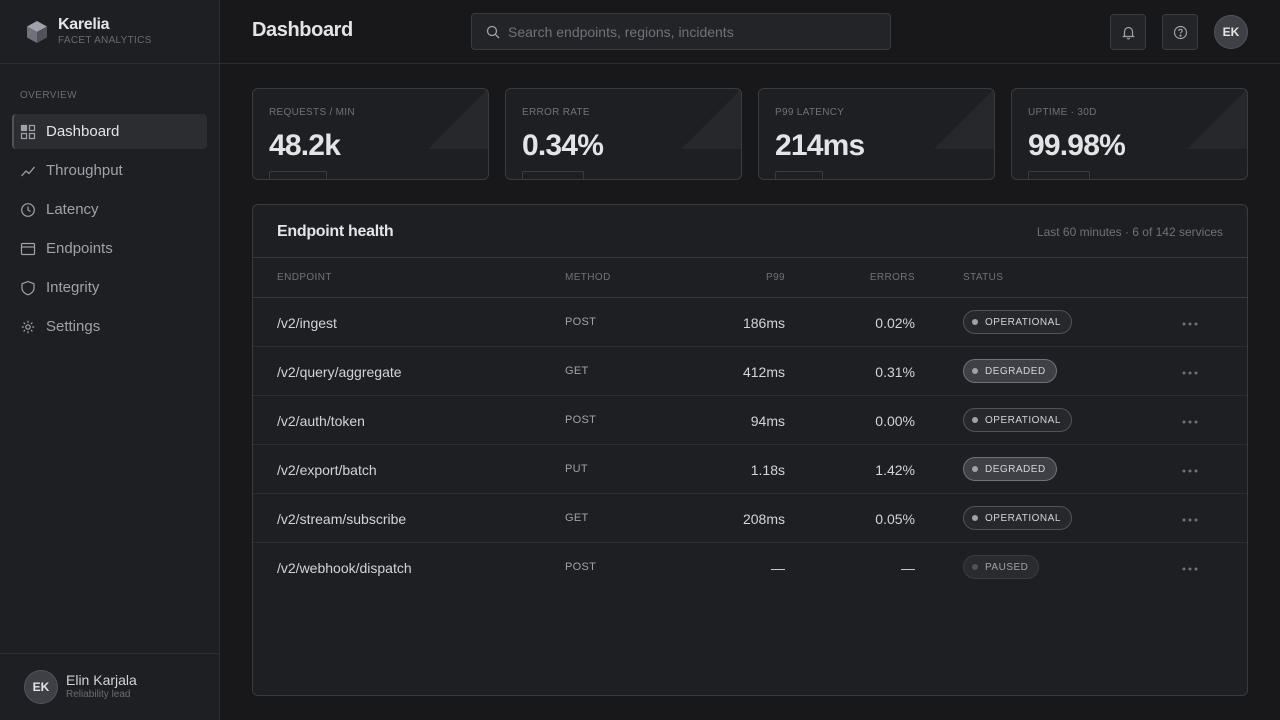  I want to click on p99-value: —, so click(778, 568).